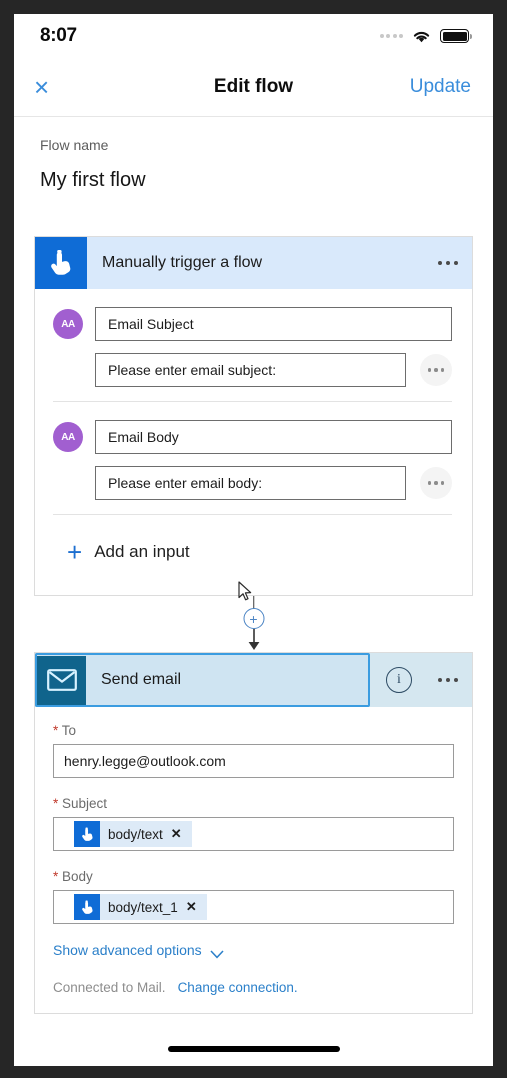  What do you see at coordinates (253, 950) in the screenshot?
I see `show-advanced-options-button: Show advanced options` at bounding box center [253, 950].